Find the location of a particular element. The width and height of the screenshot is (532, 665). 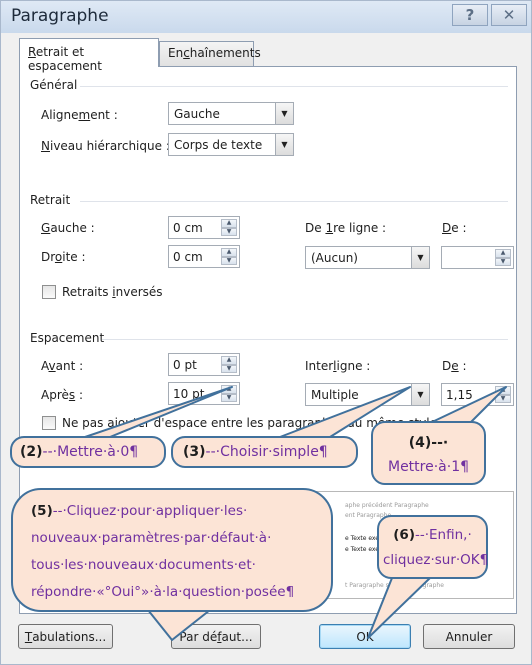

retrait-heading: Retrait is located at coordinates (50, 200).